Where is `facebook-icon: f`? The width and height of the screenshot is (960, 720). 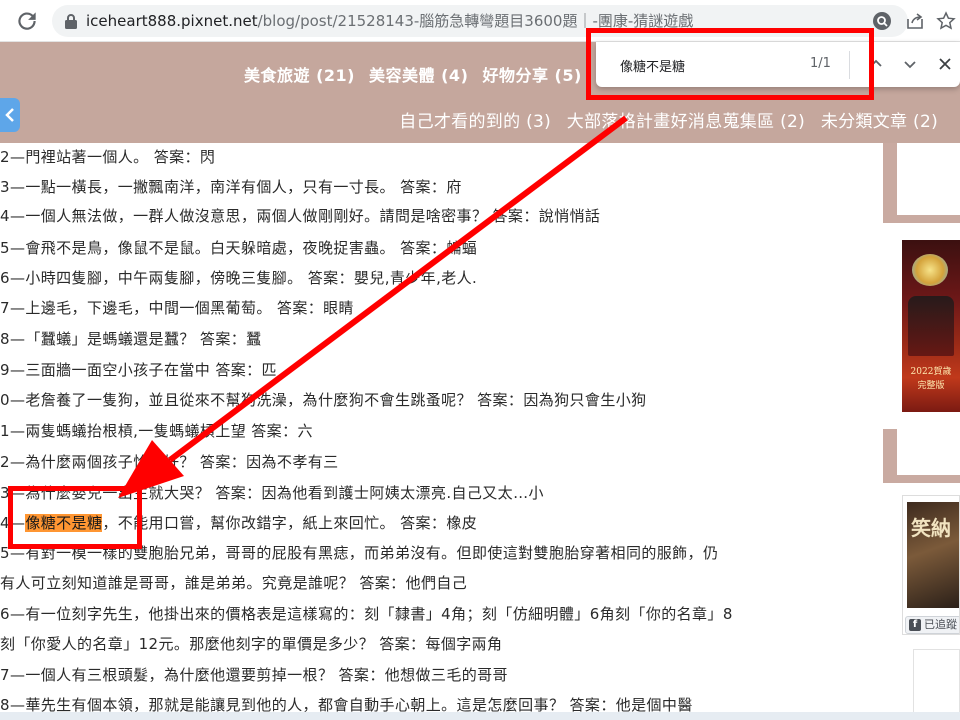 facebook-icon: f is located at coordinates (915, 625).